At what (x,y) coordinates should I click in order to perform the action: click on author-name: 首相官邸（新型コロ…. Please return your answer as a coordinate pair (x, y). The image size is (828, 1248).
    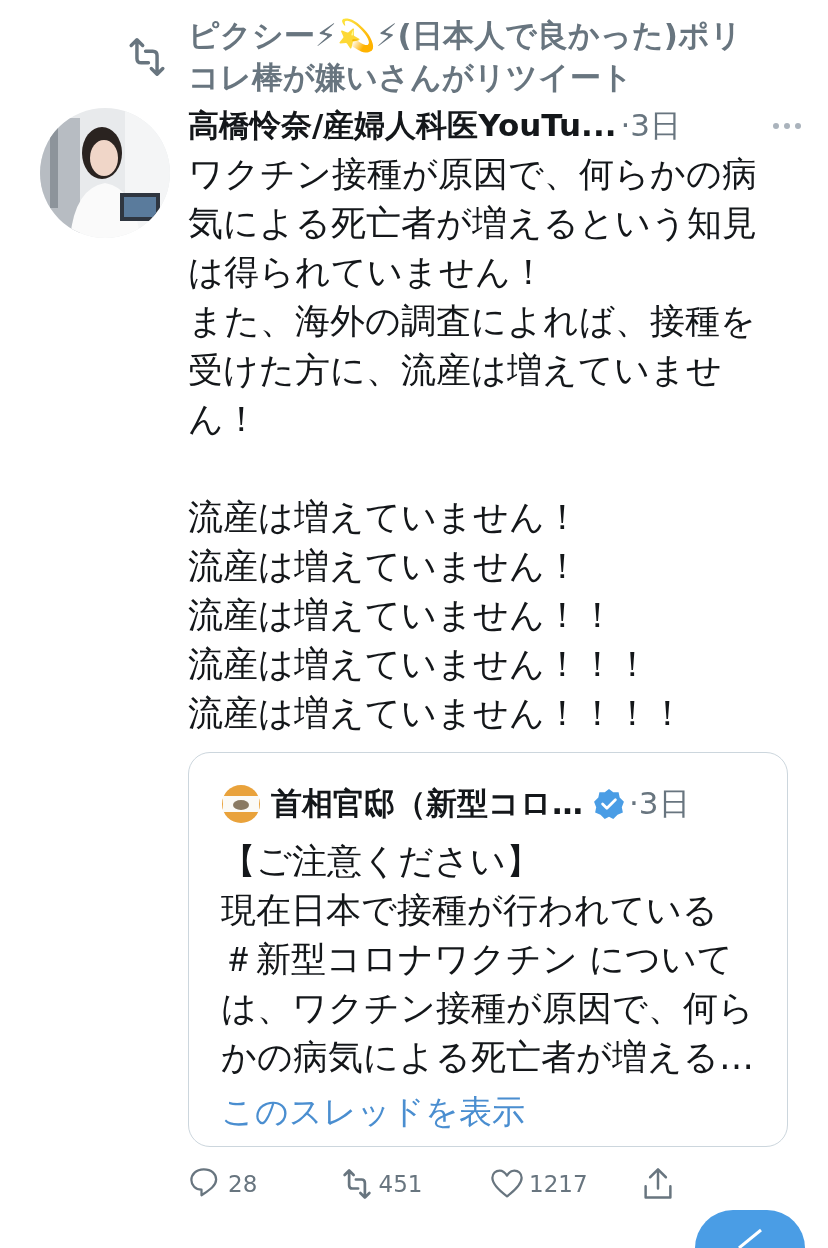
    Looking at the image, I should click on (427, 804).